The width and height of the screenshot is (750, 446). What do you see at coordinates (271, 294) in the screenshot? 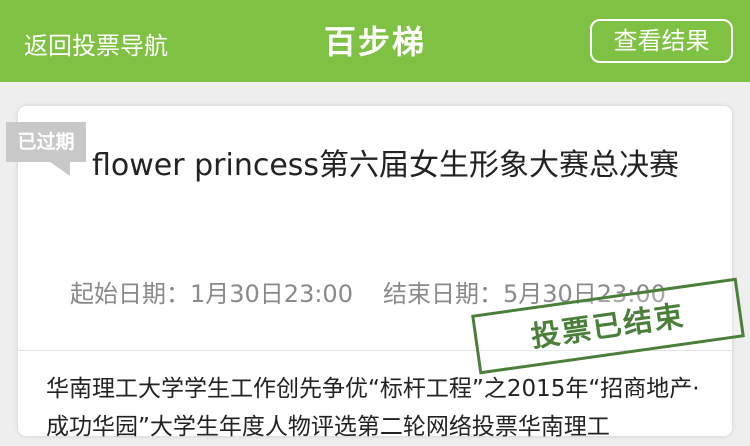
I see `start-date-value: 1月30日23:00` at bounding box center [271, 294].